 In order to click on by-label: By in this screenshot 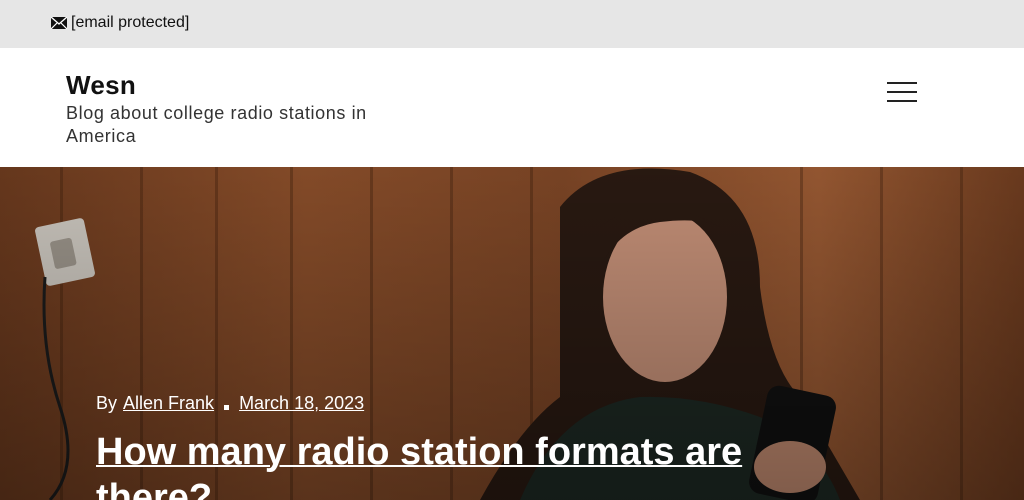, I will do `click(107, 403)`.